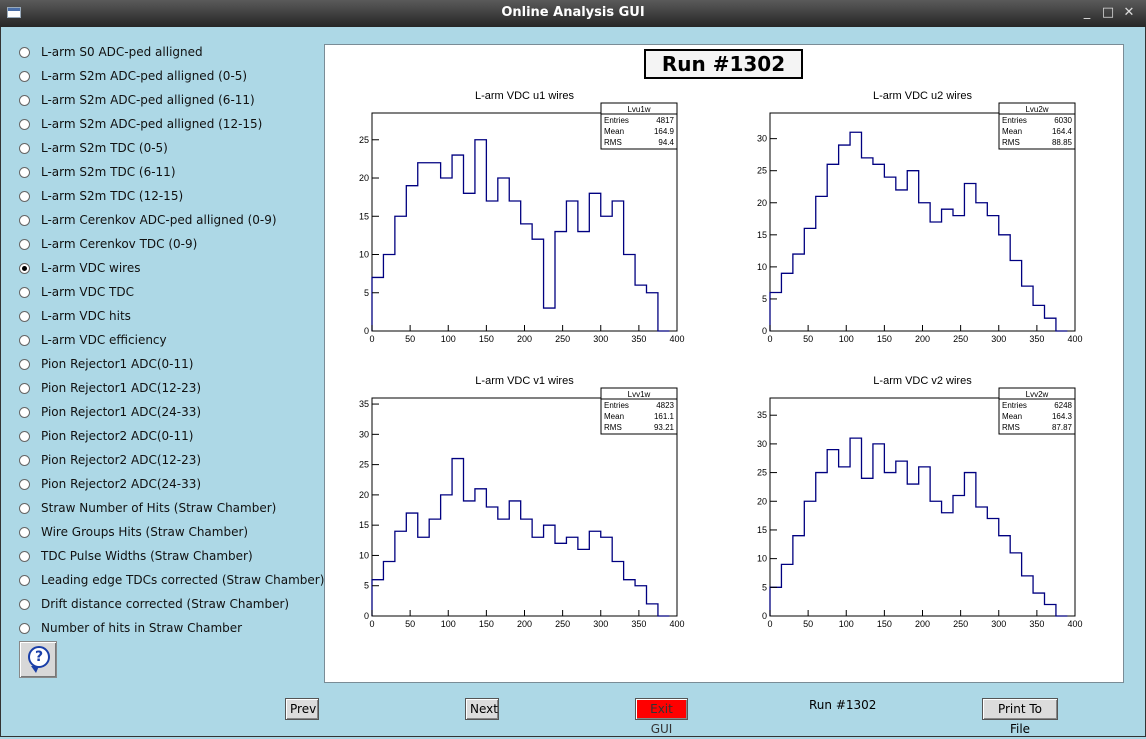 The width and height of the screenshot is (1146, 739). What do you see at coordinates (1087, 13) in the screenshot?
I see `minimize-icon: _` at bounding box center [1087, 13].